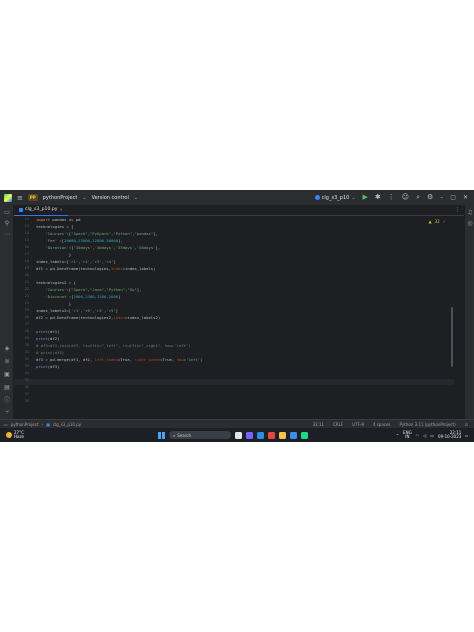 This screenshot has width=474, height=632. Describe the element at coordinates (26, 275) in the screenshot. I see `line-number: 20` at that location.